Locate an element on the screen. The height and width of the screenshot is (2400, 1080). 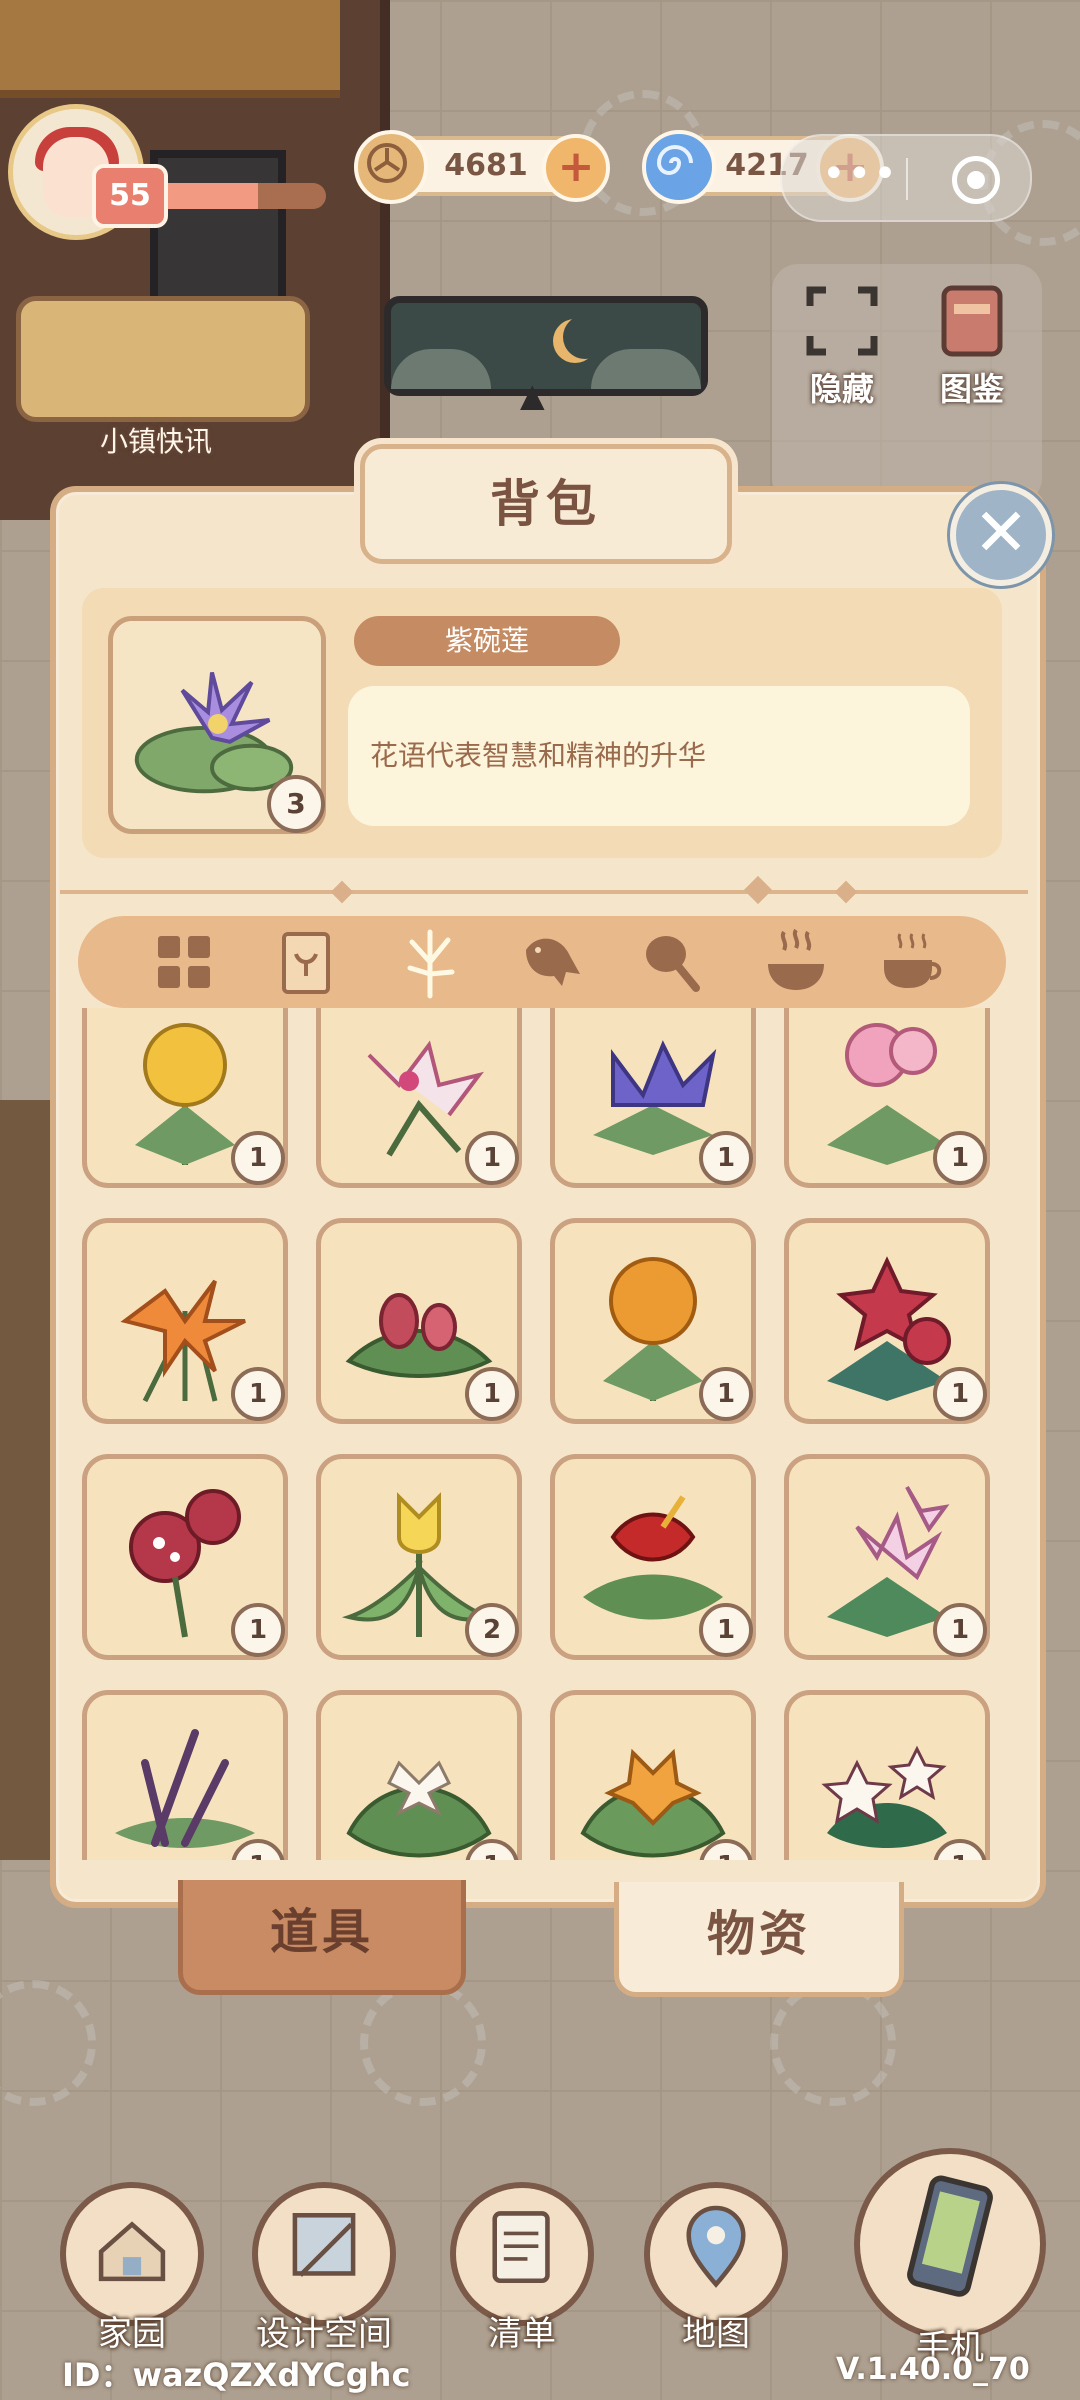
inventory-item-white-star-flower: 1 is located at coordinates (887, 1775).